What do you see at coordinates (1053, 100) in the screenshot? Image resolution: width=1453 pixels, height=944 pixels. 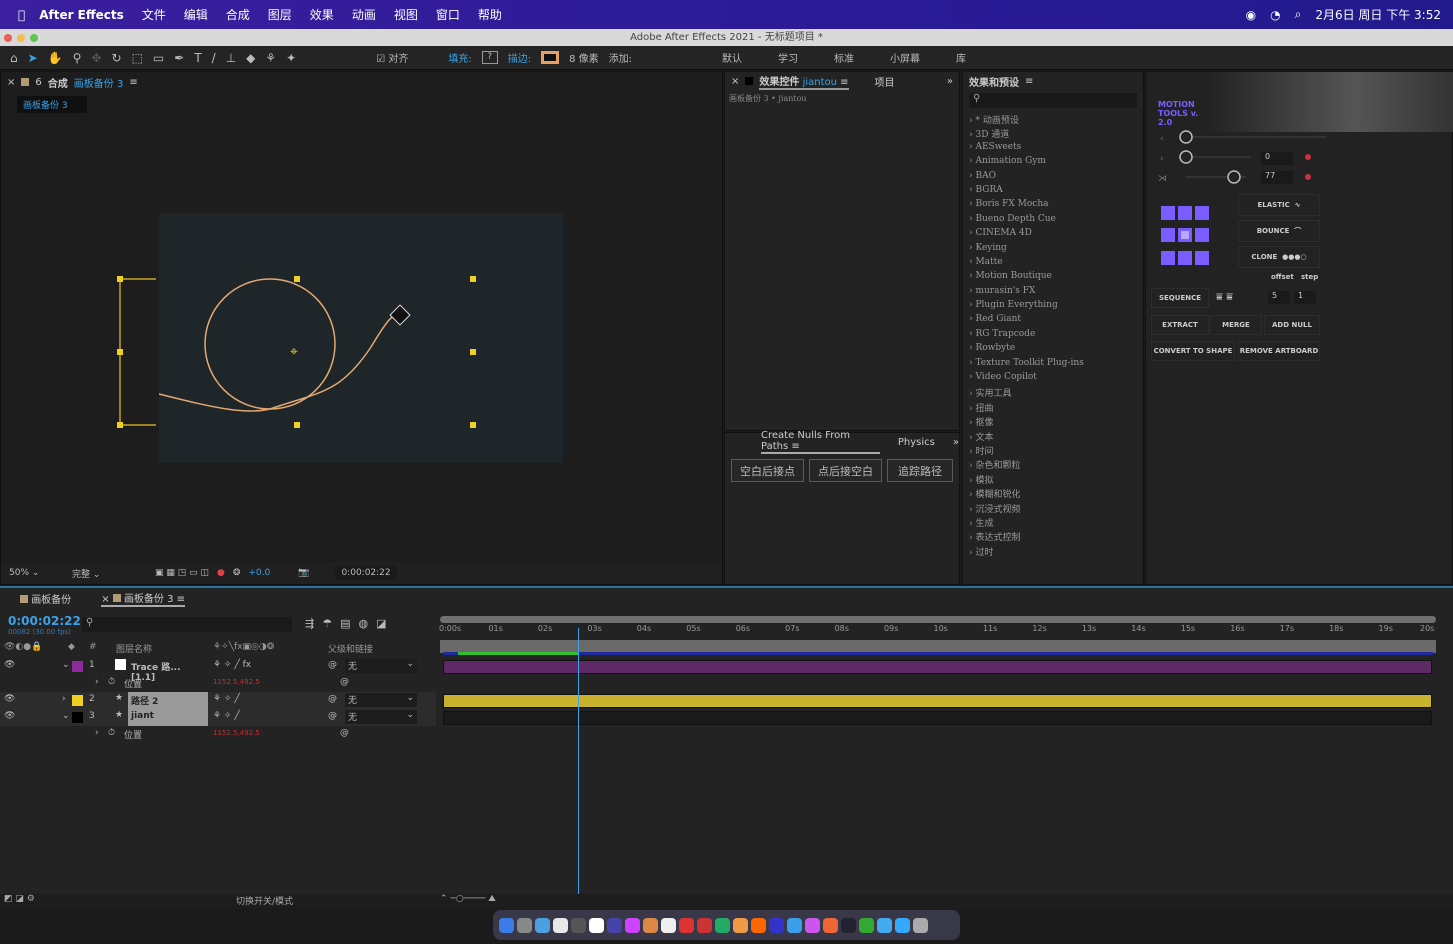 I see `effects-search-input: ⚲` at bounding box center [1053, 100].